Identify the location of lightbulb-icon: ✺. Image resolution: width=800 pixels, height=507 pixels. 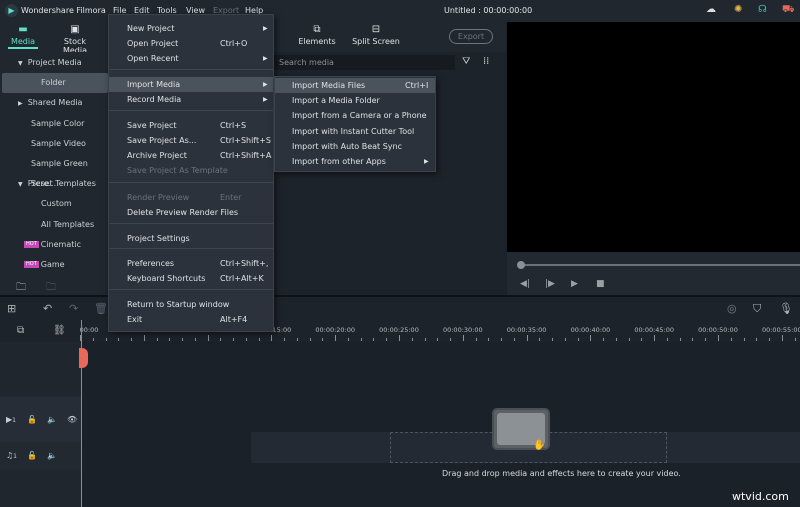
(738, 9).